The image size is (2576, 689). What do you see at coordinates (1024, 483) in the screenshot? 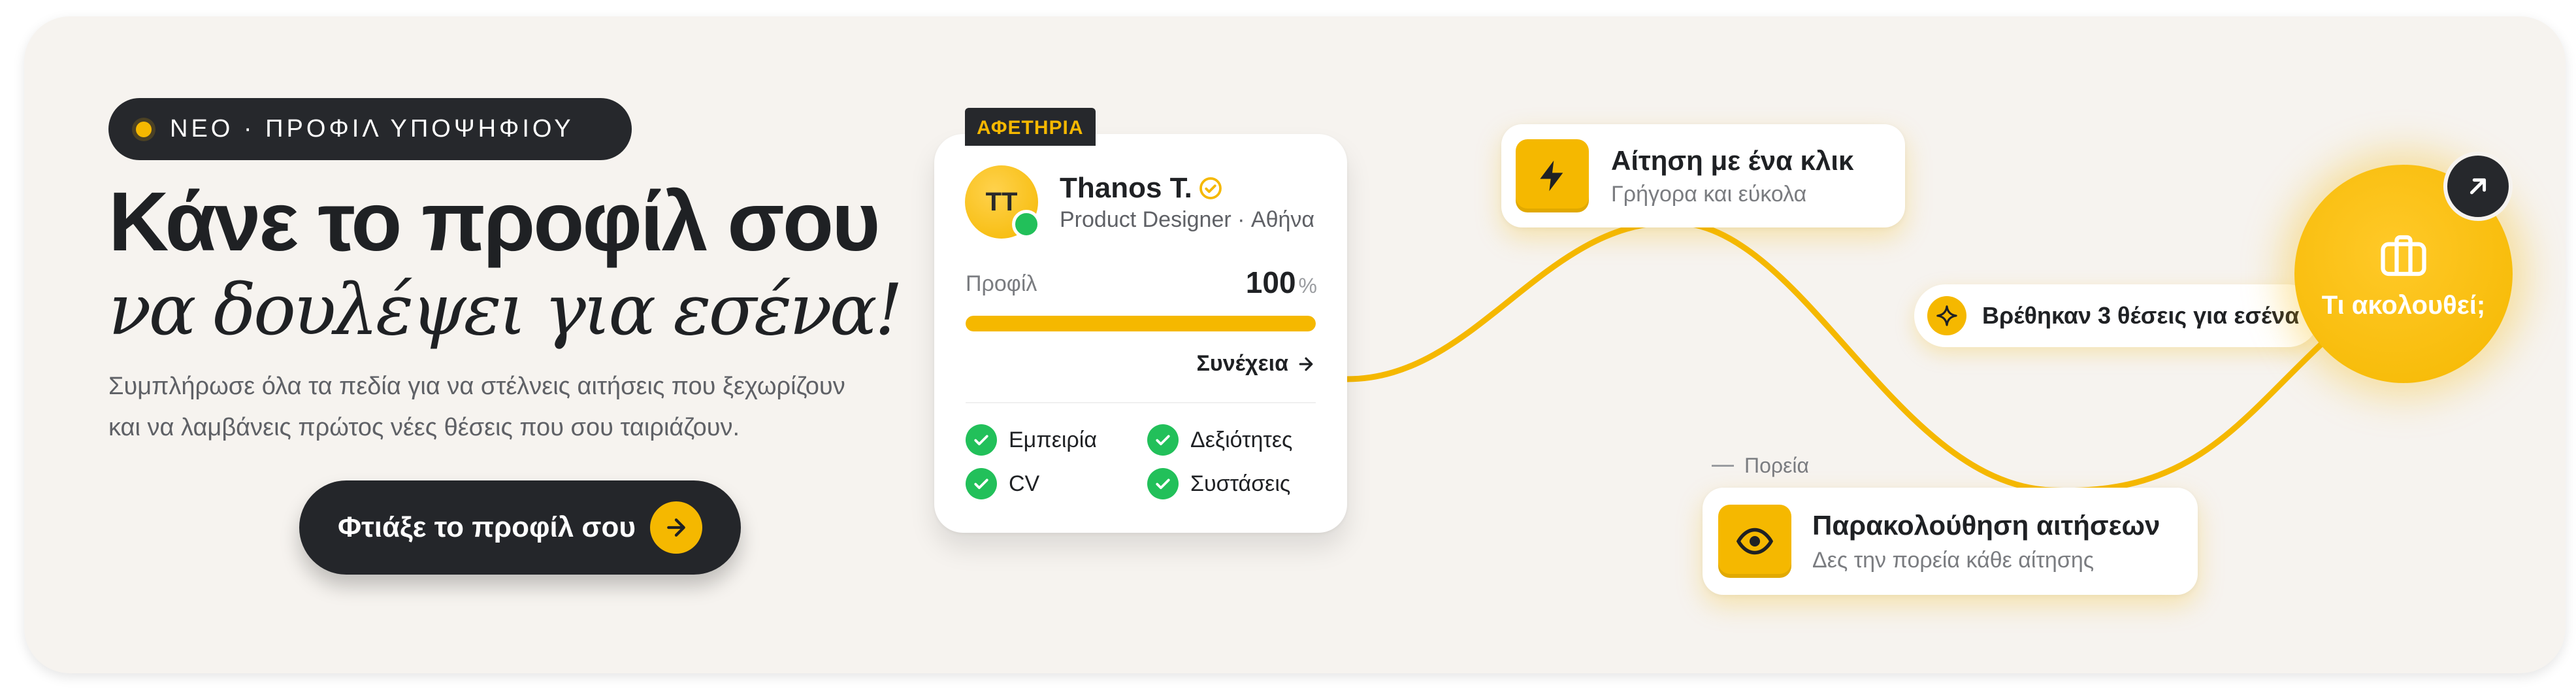
I see `checklist-label: CV` at bounding box center [1024, 483].